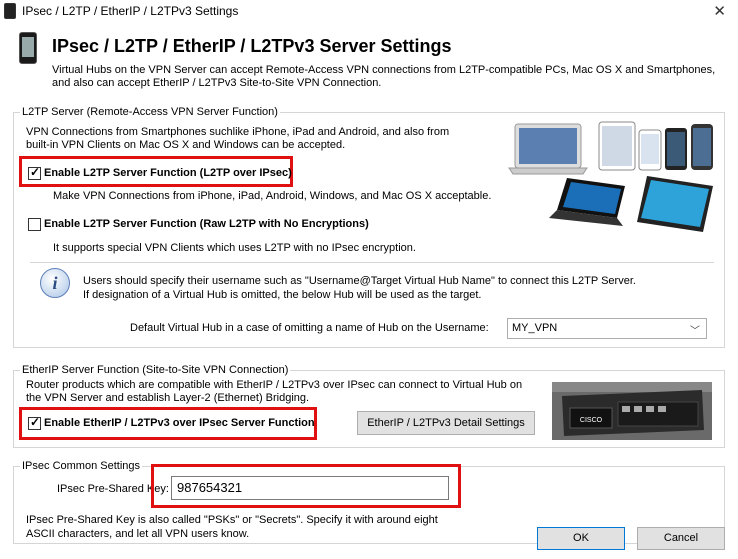 The image size is (738, 559). I want to click on window-title: IPsec / L2TP / EtherIP / L2TPv3 Settings, so click(130, 11).